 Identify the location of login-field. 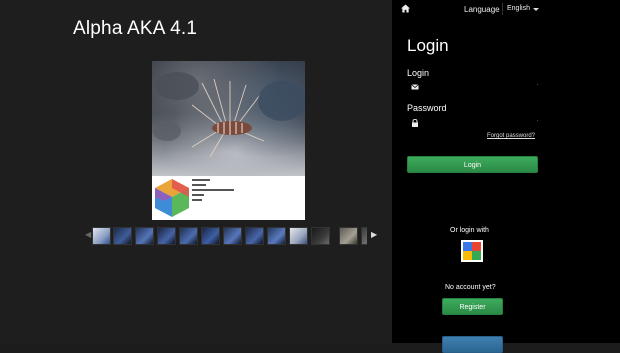
(472, 87).